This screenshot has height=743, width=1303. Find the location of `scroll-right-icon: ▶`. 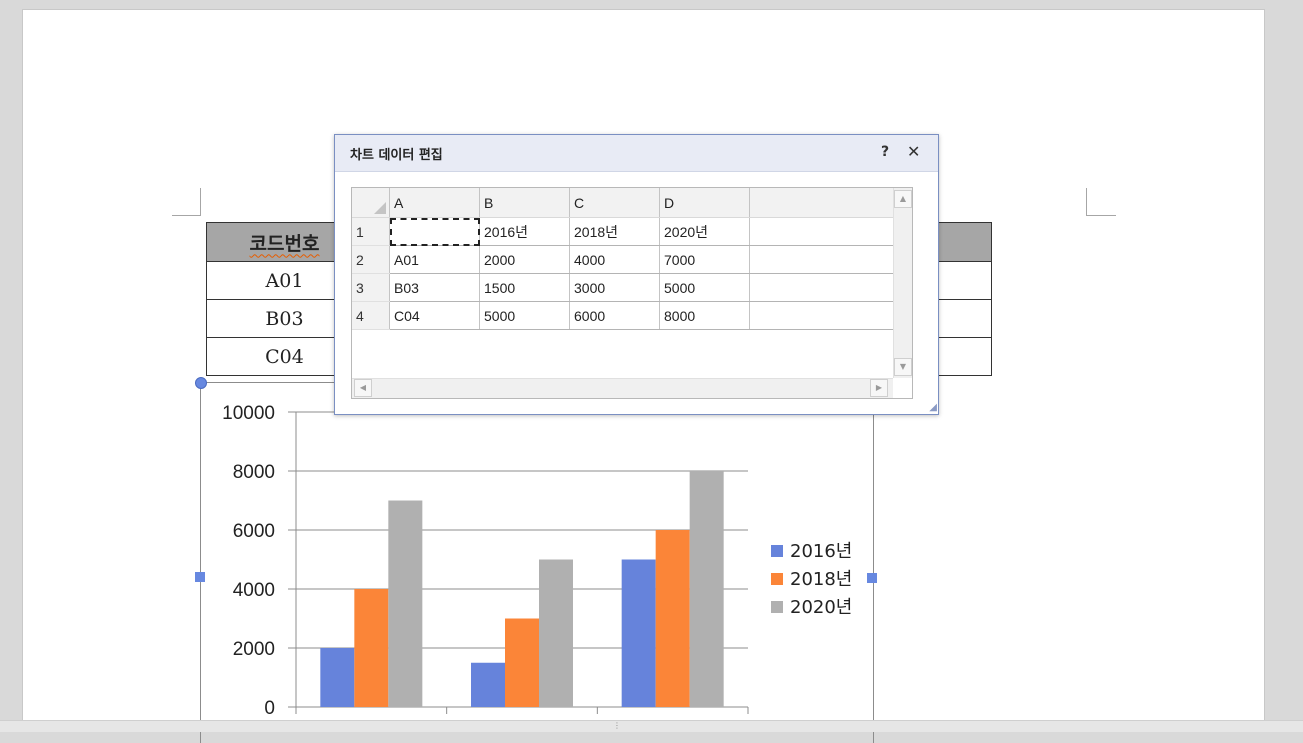

scroll-right-icon: ▶ is located at coordinates (879, 388).